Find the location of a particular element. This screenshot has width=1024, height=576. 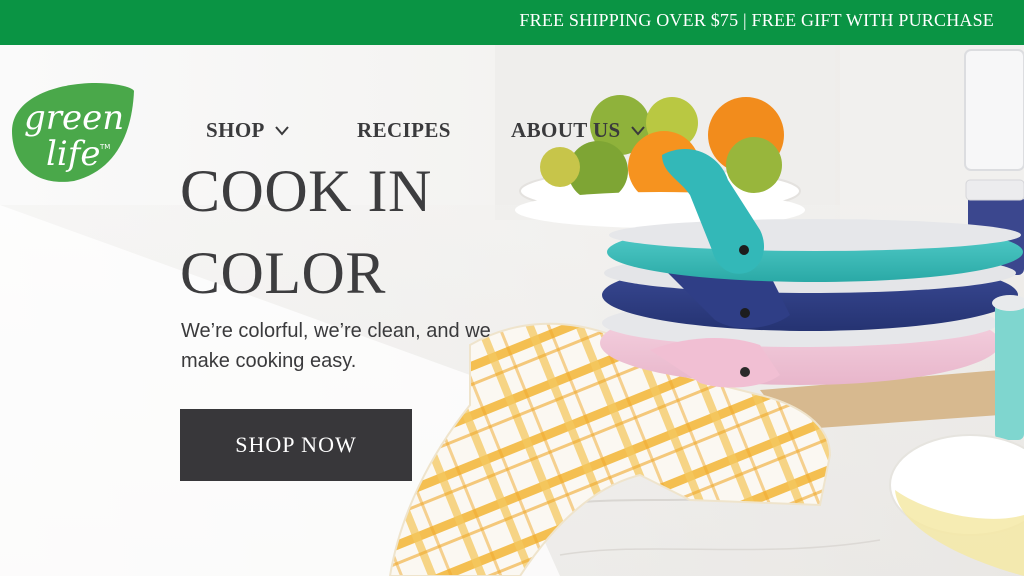

headline-line1: COOK IN is located at coordinates (306, 191).